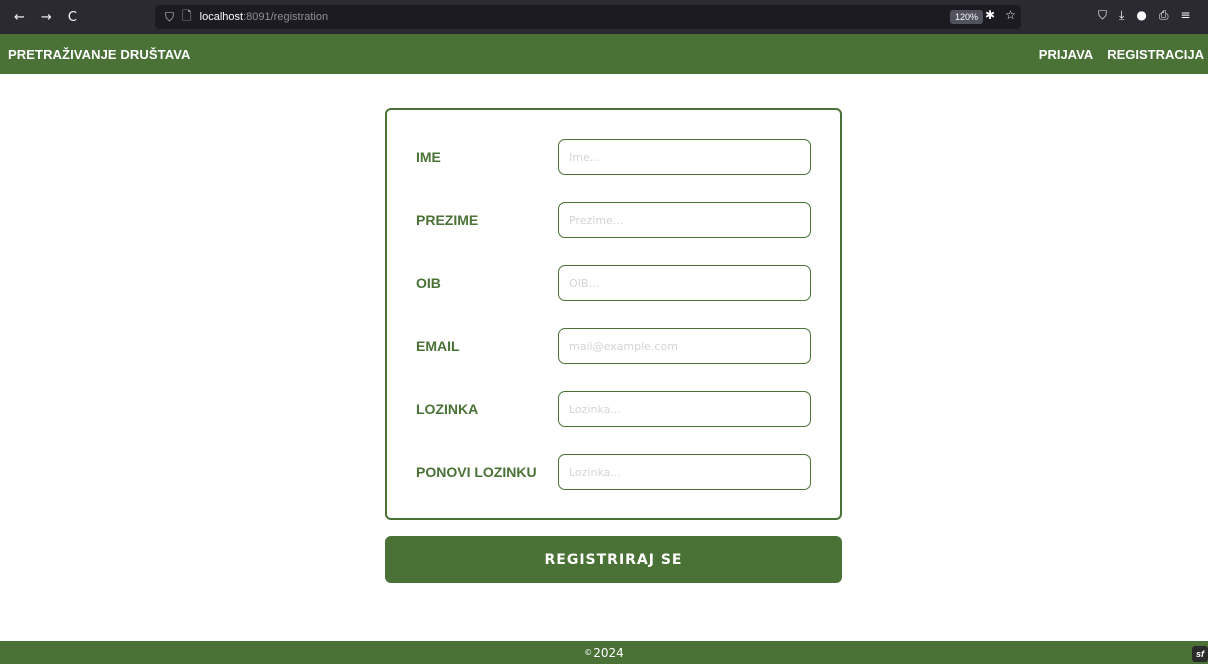 The height and width of the screenshot is (664, 1208). I want to click on pocket-icon: ⛉, so click(1102, 15).